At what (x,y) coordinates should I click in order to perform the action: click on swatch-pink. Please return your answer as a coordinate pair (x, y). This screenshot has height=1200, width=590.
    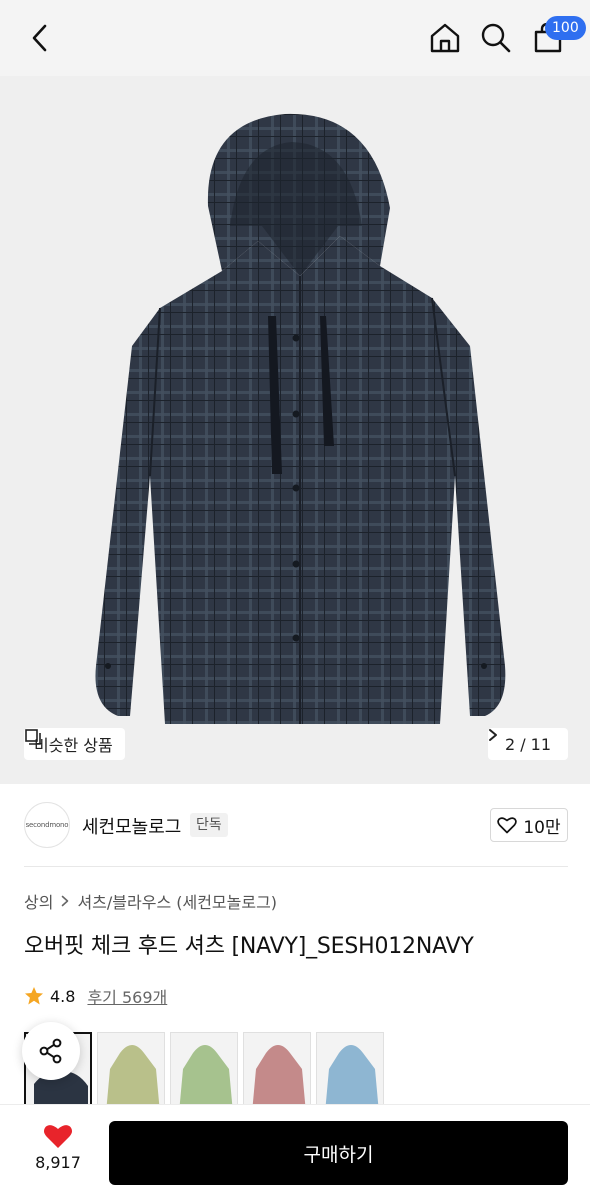
    Looking at the image, I should click on (277, 1072).